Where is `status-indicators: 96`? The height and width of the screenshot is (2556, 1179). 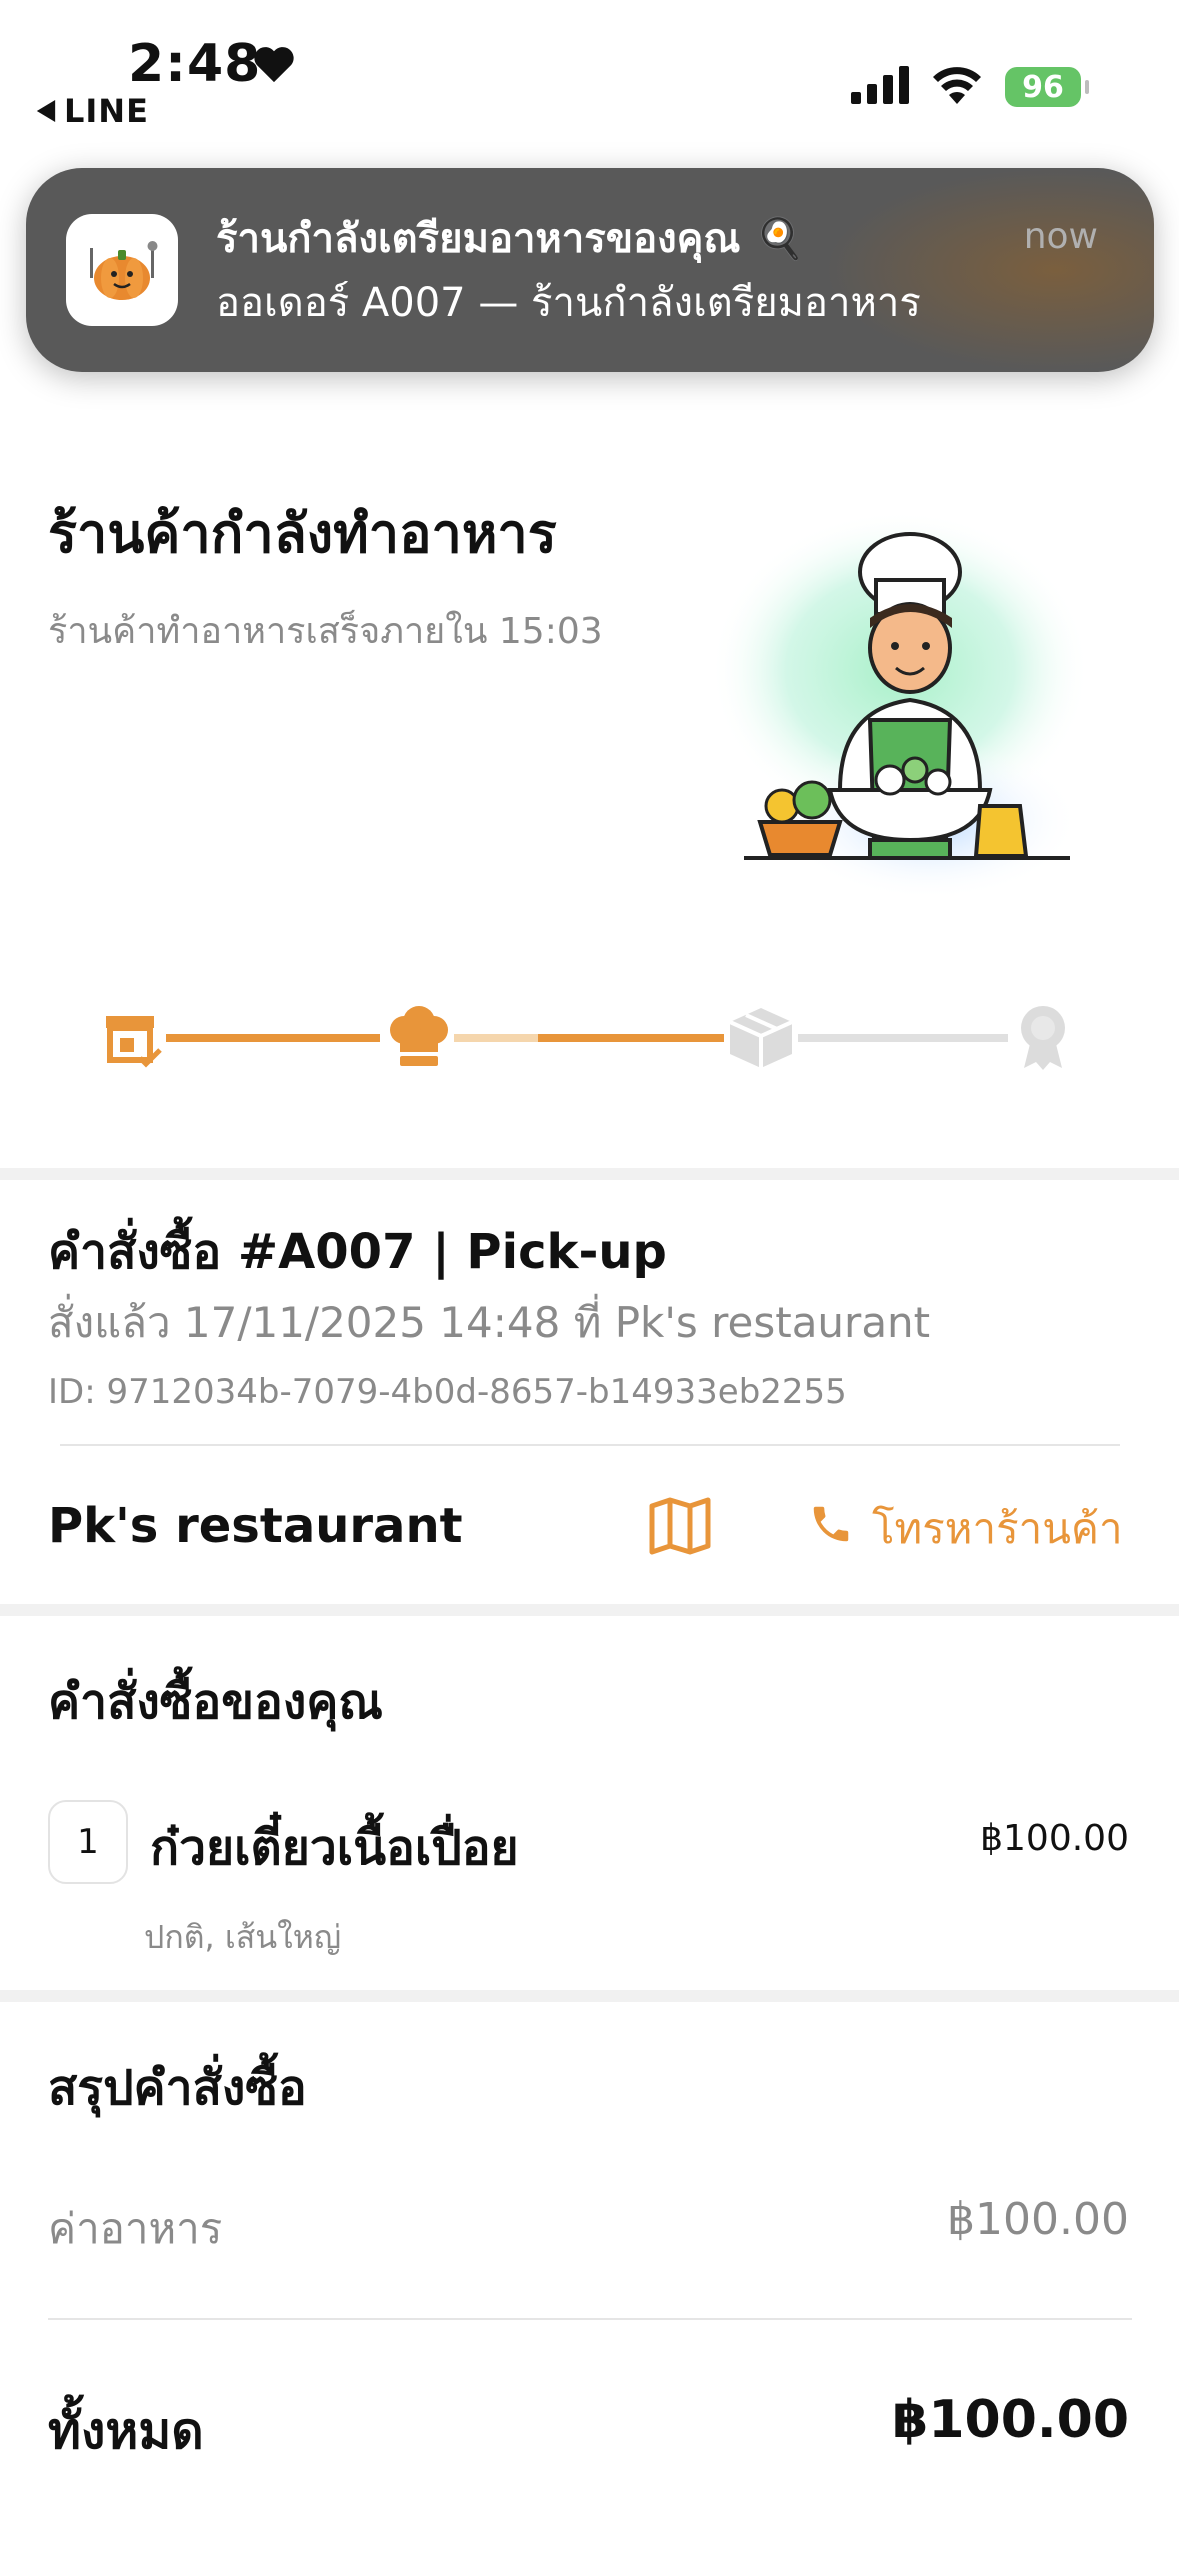
status-indicators: 96 is located at coordinates (970, 87).